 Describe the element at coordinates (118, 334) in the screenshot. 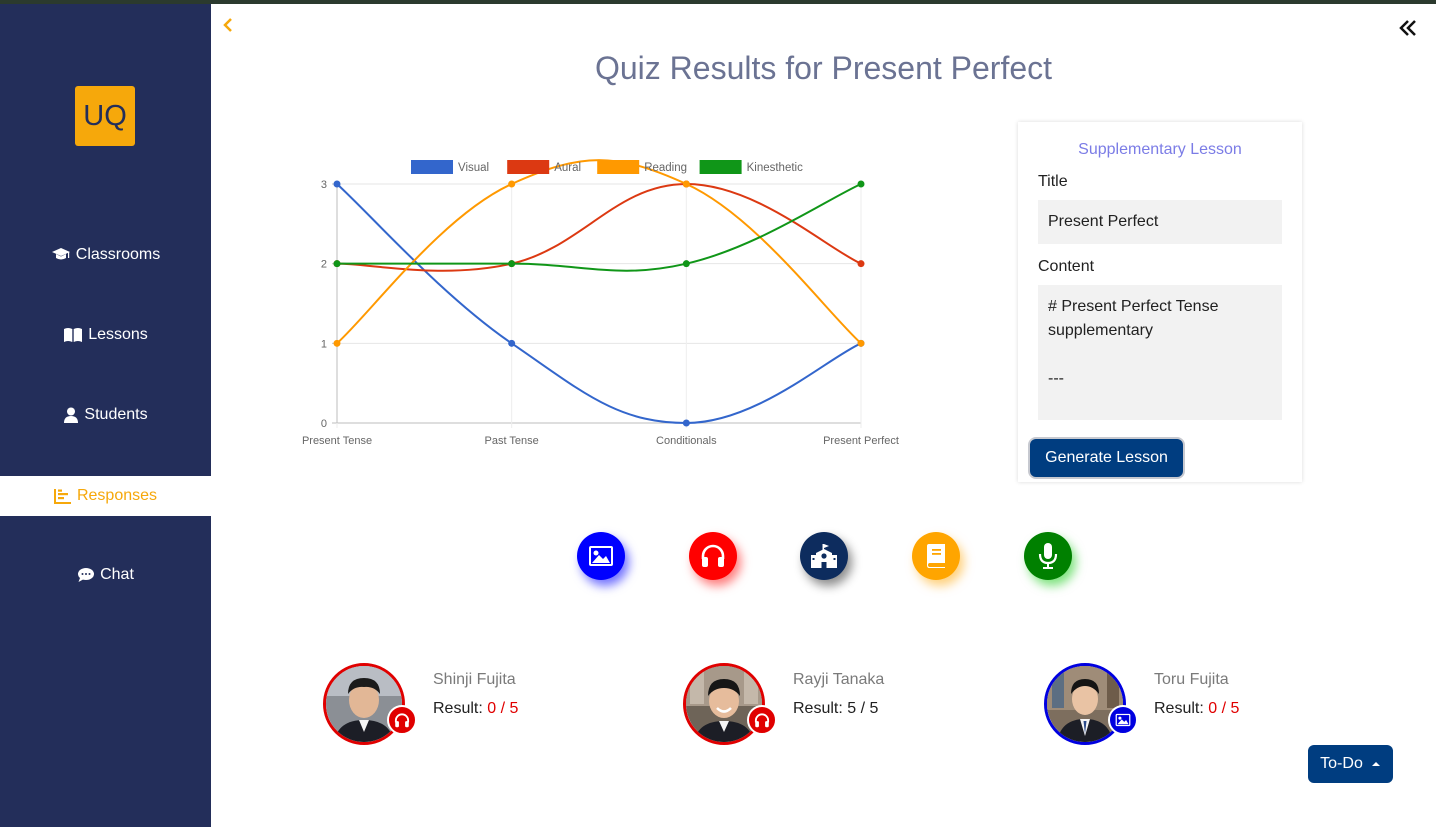

I see `sidebar-item-label: Lessons` at that location.